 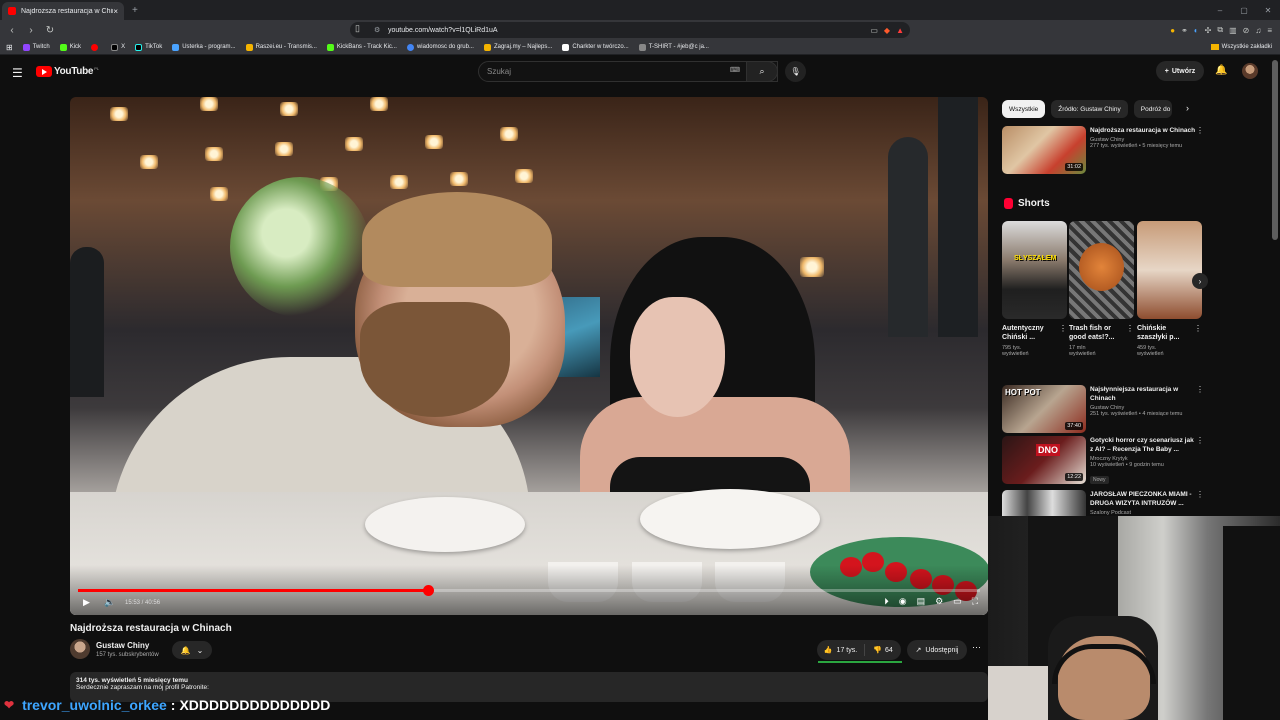 I want to click on channel-name: Gustaw Chiny, so click(x=122, y=645).